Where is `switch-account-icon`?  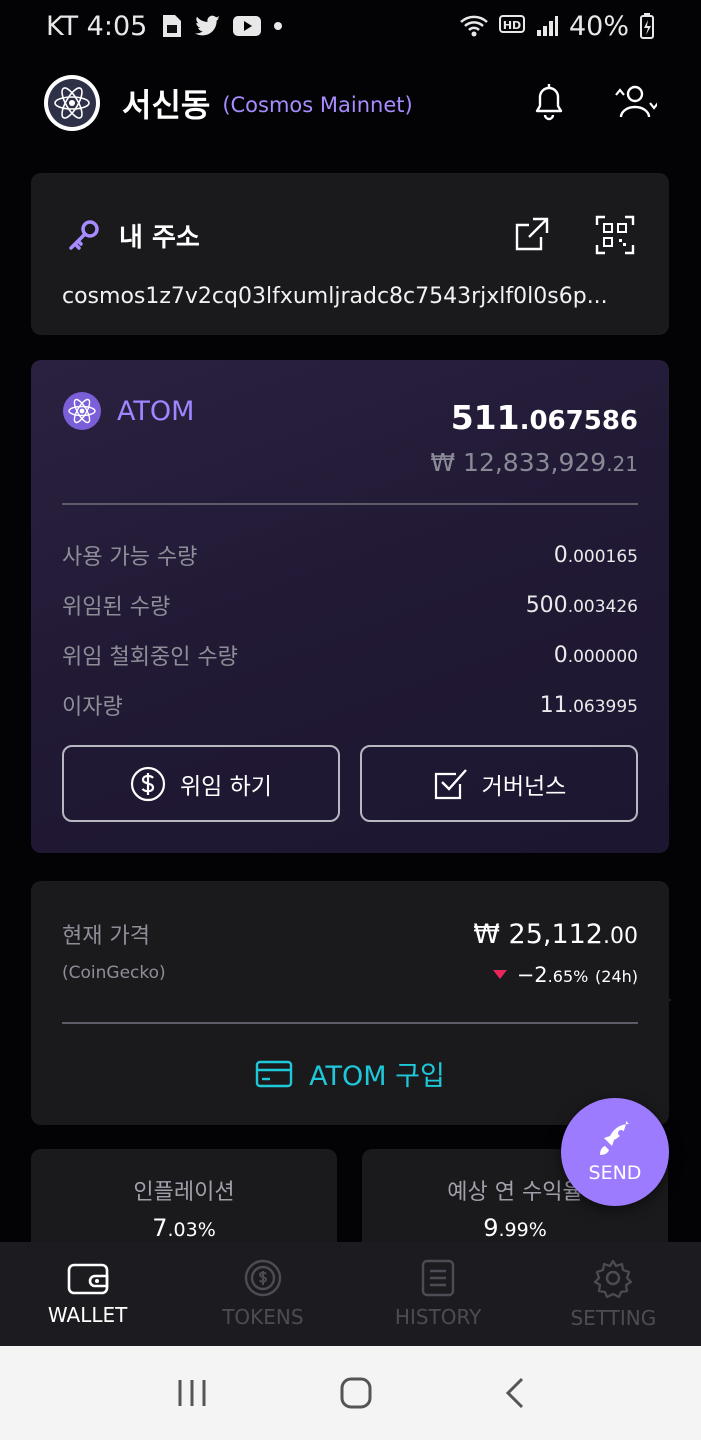 switch-account-icon is located at coordinates (636, 103).